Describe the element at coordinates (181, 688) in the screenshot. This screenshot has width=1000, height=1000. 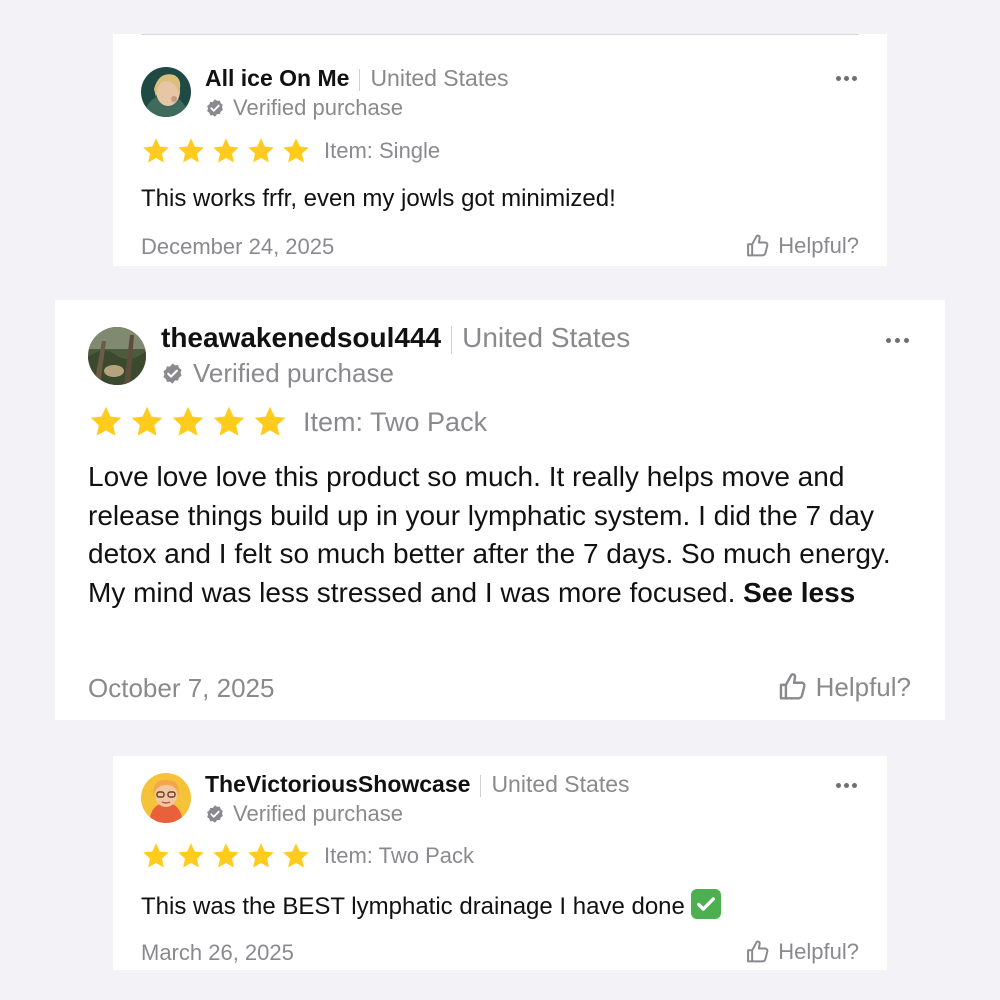
I see `review-date: October 7, 2025` at that location.